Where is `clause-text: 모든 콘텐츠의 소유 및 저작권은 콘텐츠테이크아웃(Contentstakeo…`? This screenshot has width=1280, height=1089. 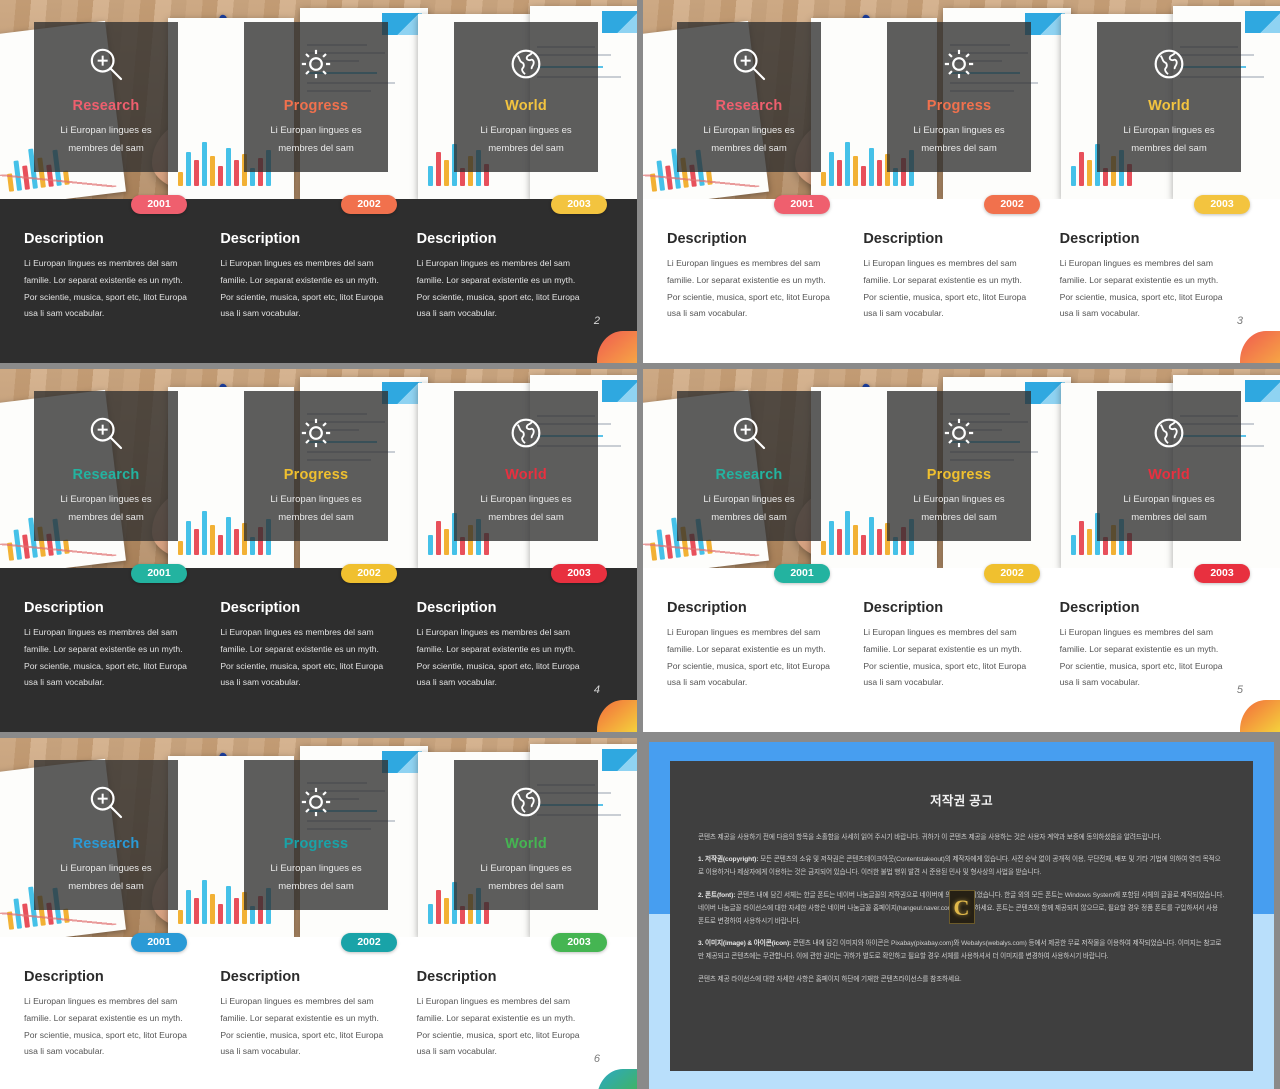
clause-text: 모든 콘텐츠의 소유 및 저작권은 콘텐츠테이크아웃(Contentstakeo… is located at coordinates (959, 866).